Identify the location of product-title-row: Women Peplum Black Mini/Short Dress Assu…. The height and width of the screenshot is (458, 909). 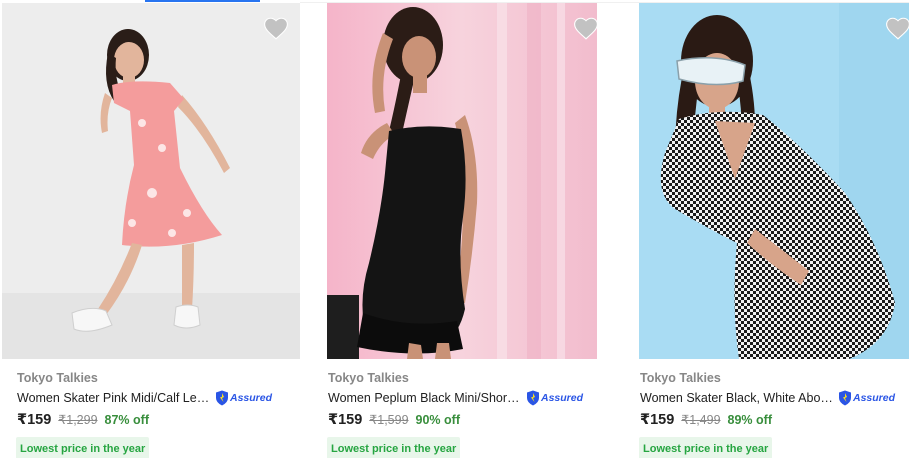
(455, 398).